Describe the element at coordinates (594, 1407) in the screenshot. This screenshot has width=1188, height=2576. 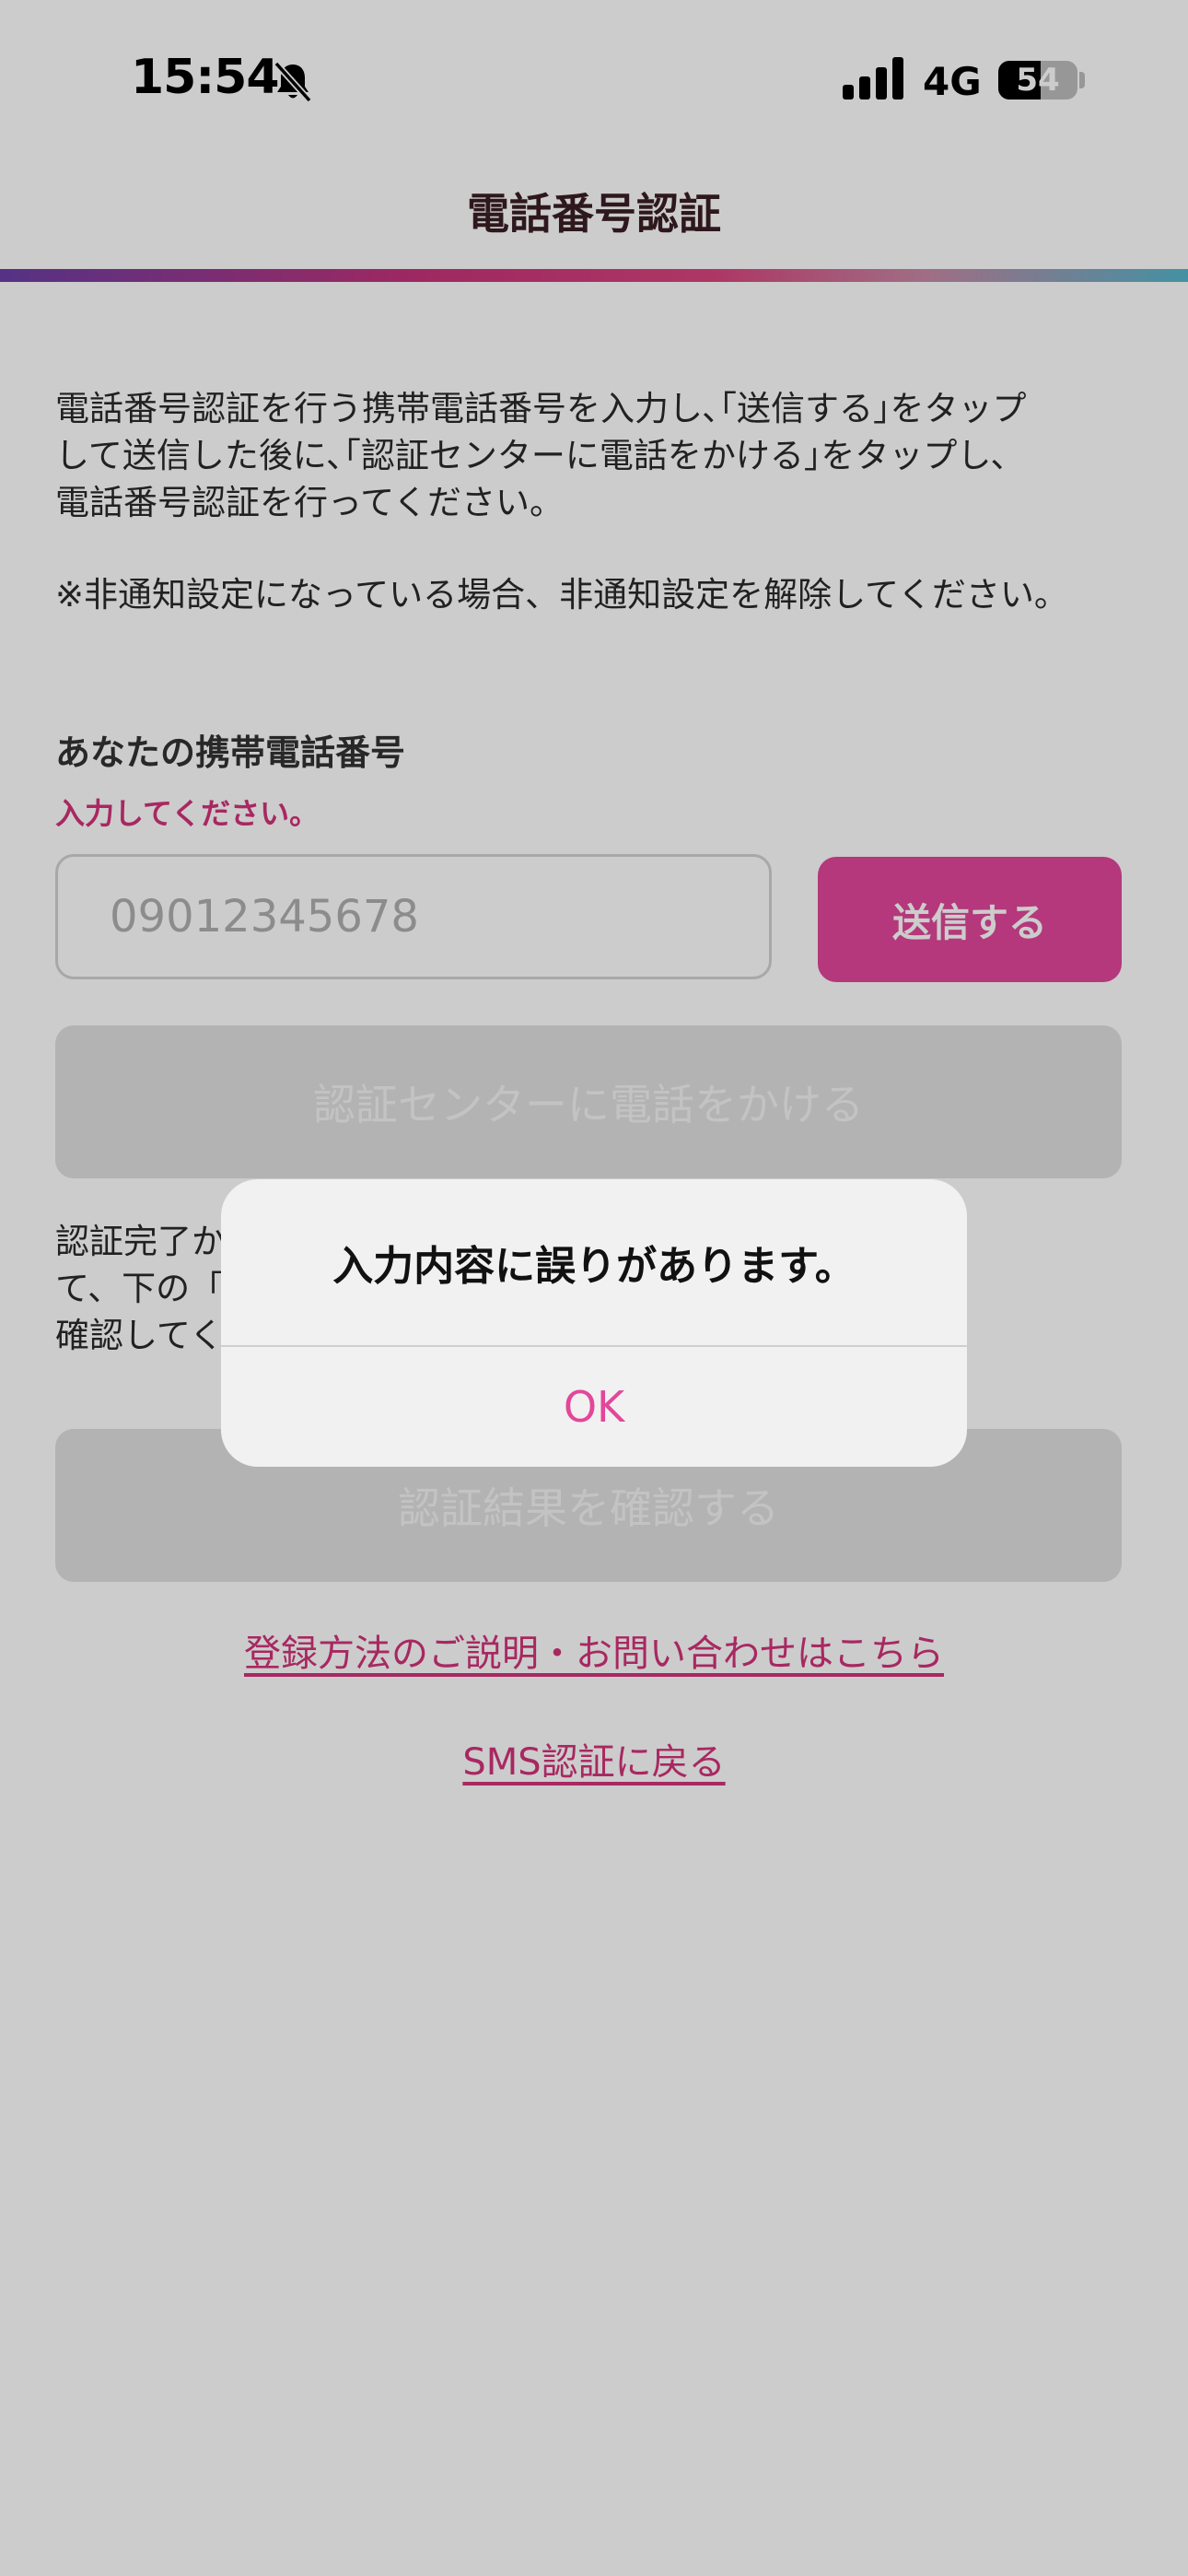
I see `alert-ok-button: OK` at that location.